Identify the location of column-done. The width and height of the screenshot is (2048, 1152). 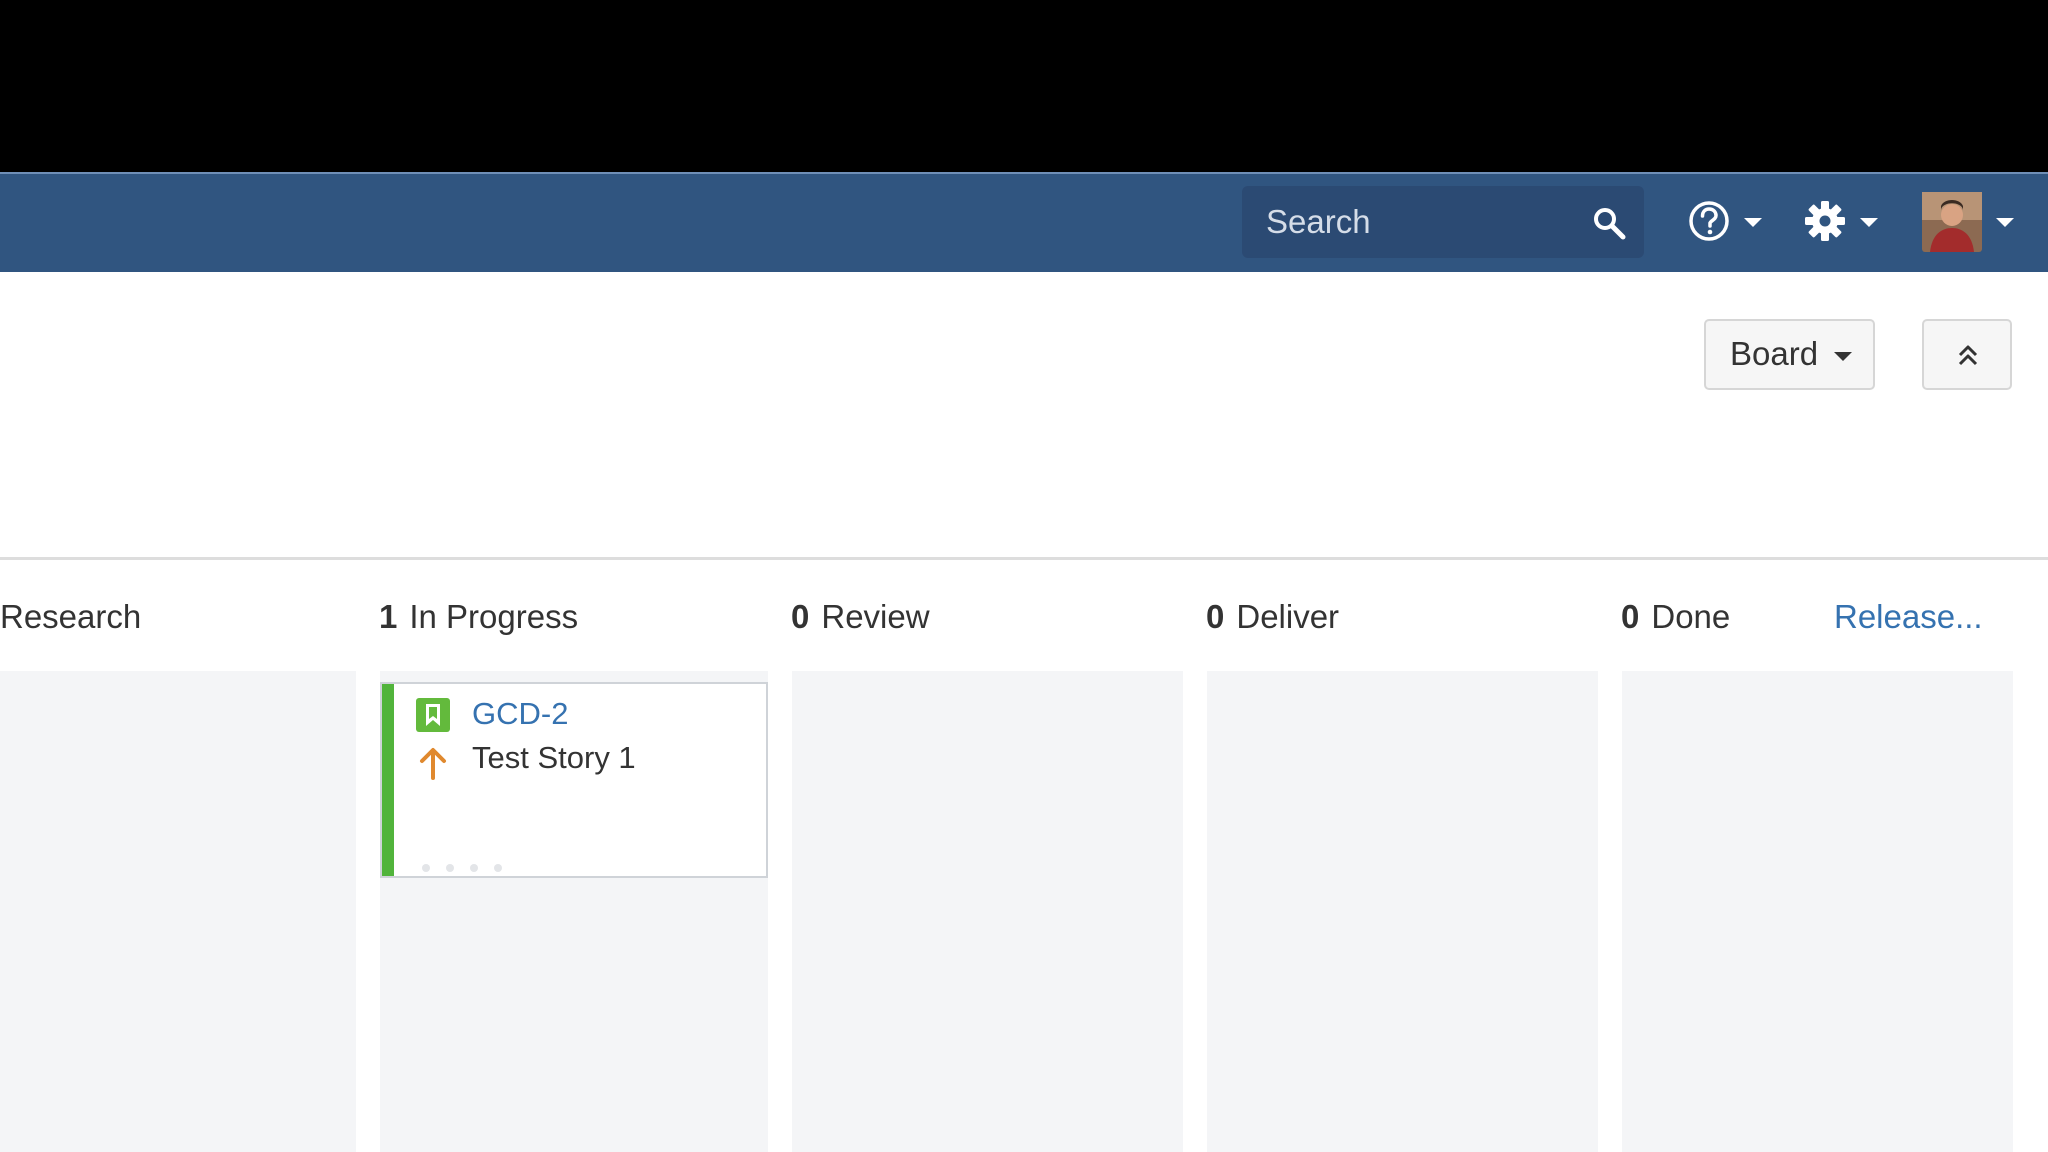
(1817, 911).